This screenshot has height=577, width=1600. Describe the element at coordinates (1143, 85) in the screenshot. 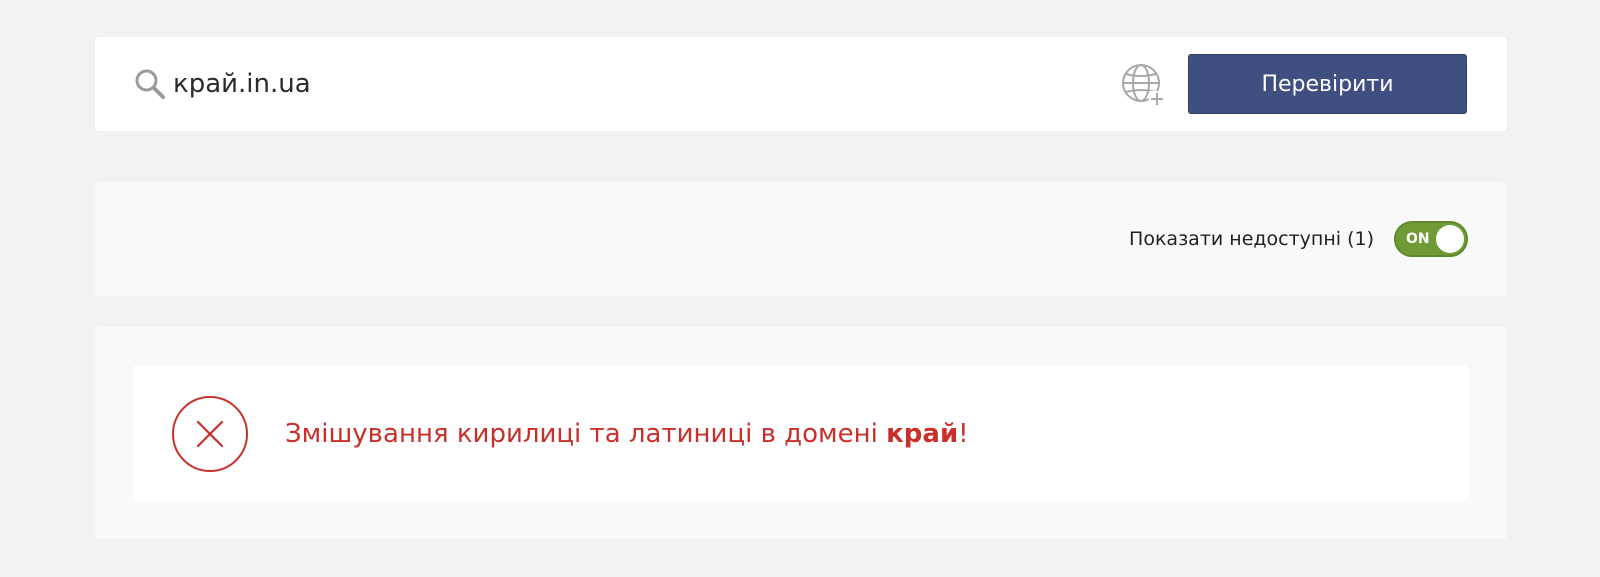

I see `globe-plus-icon` at that location.